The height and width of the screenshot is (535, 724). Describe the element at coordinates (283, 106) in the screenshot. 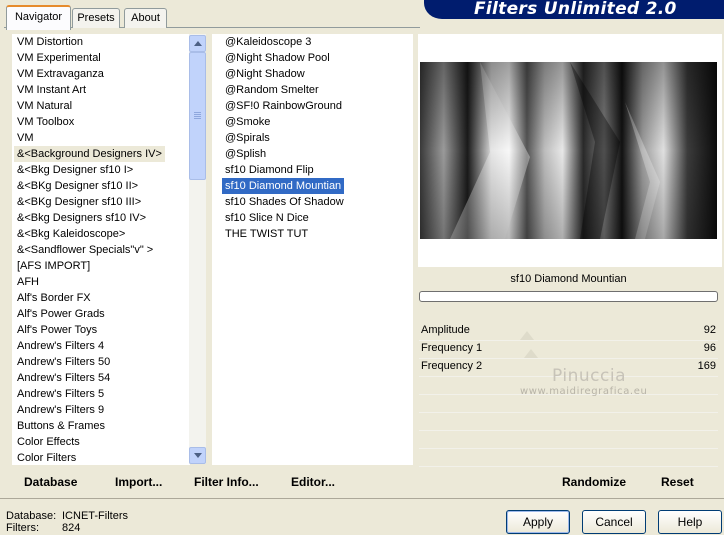

I see `filter-item: @SF!0 RainbowGround` at that location.